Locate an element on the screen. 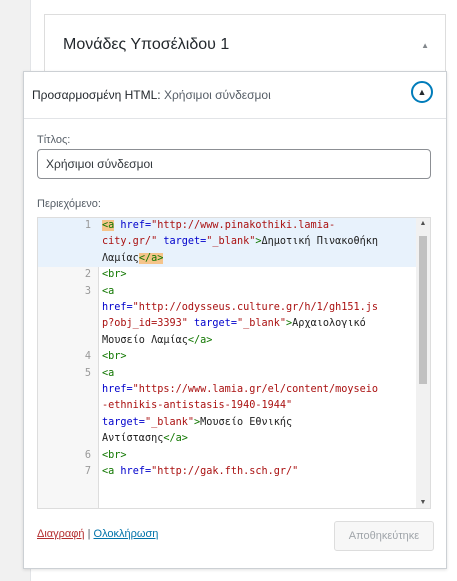 The height and width of the screenshot is (581, 457). code-line: 6 <br> is located at coordinates (227, 456).